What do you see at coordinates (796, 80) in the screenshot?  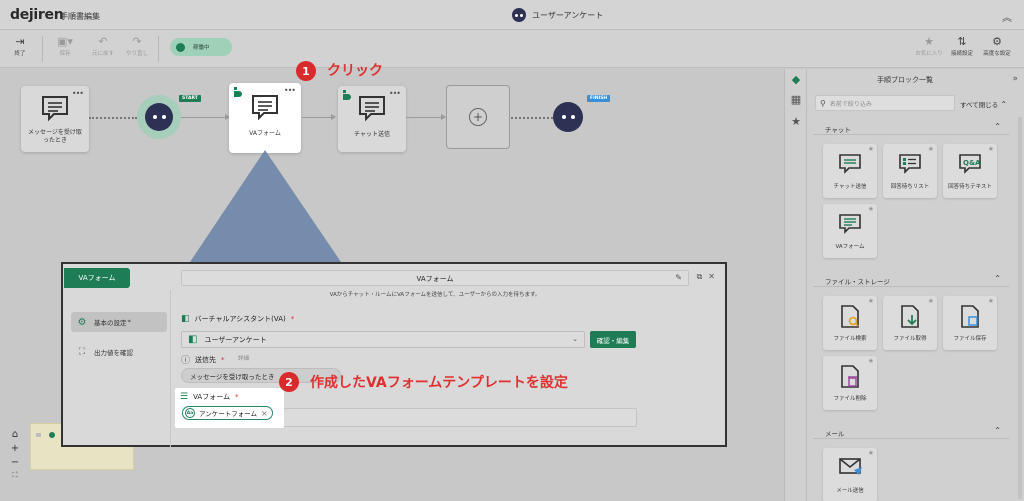 I see `cube-icon: ◆` at bounding box center [796, 80].